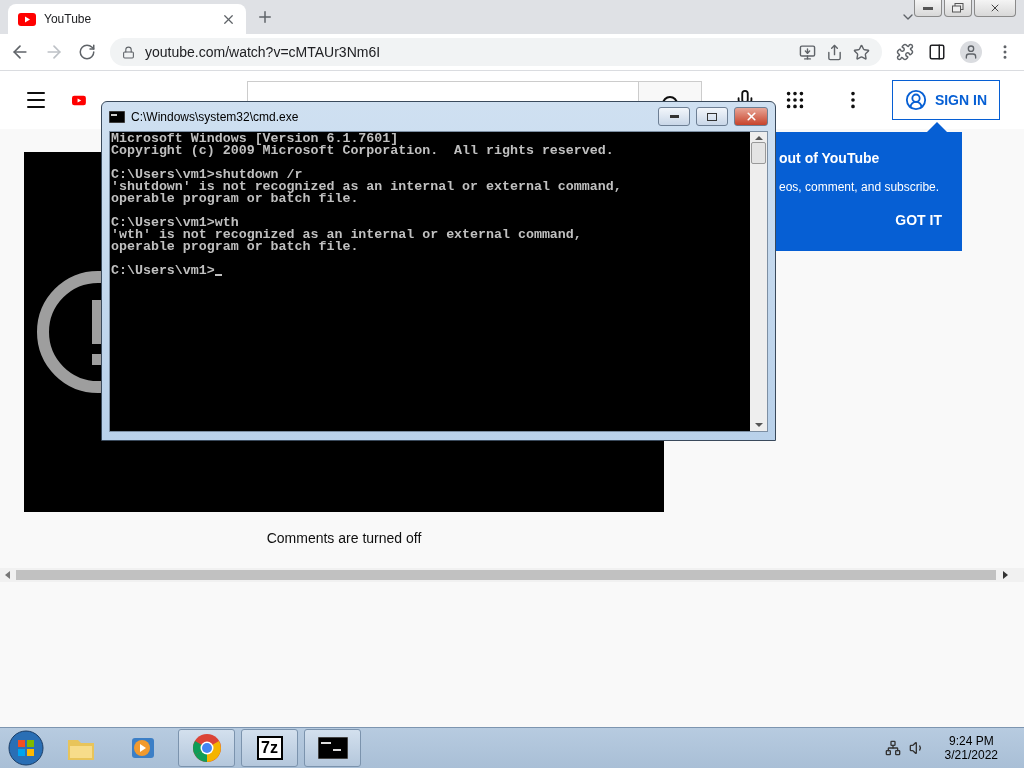 This screenshot has width=1024, height=768. I want to click on text-cursor, so click(218, 275).